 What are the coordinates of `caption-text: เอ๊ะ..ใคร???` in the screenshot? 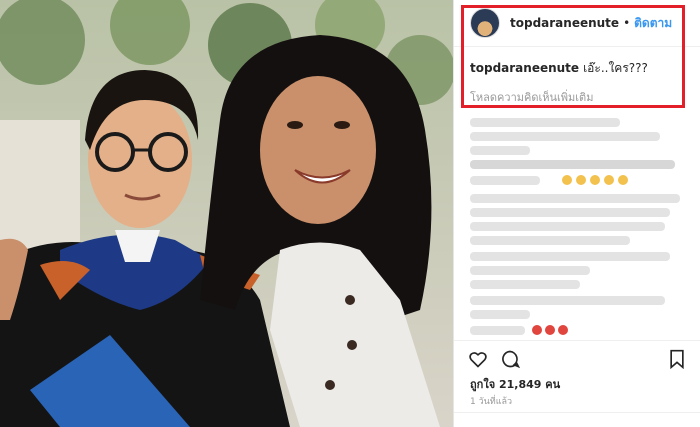 It's located at (615, 68).